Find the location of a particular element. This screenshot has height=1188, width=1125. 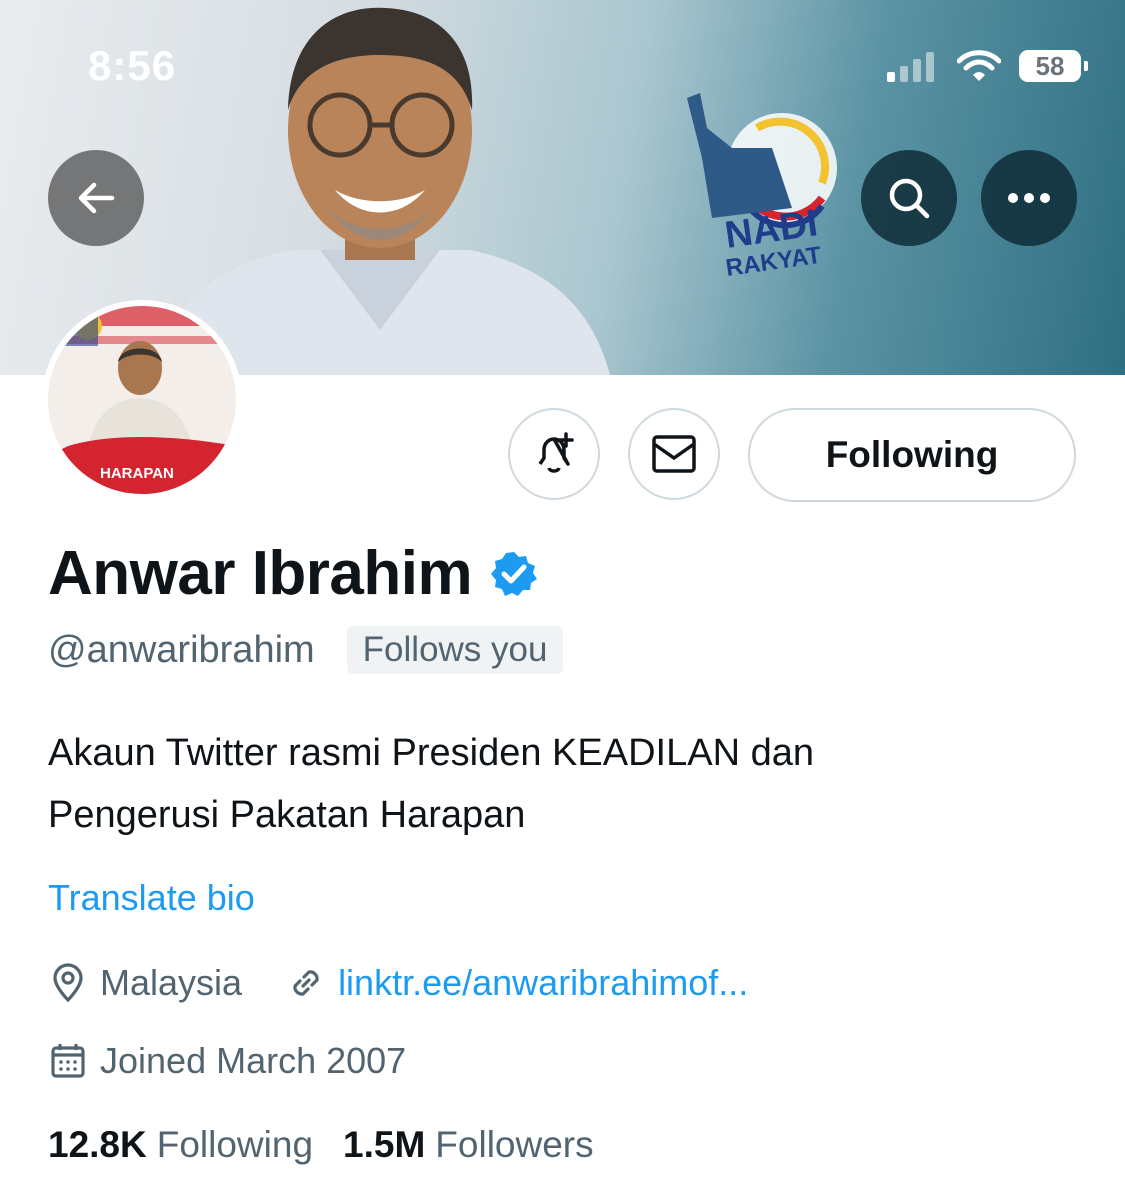

location-pin-icon is located at coordinates (68, 983).